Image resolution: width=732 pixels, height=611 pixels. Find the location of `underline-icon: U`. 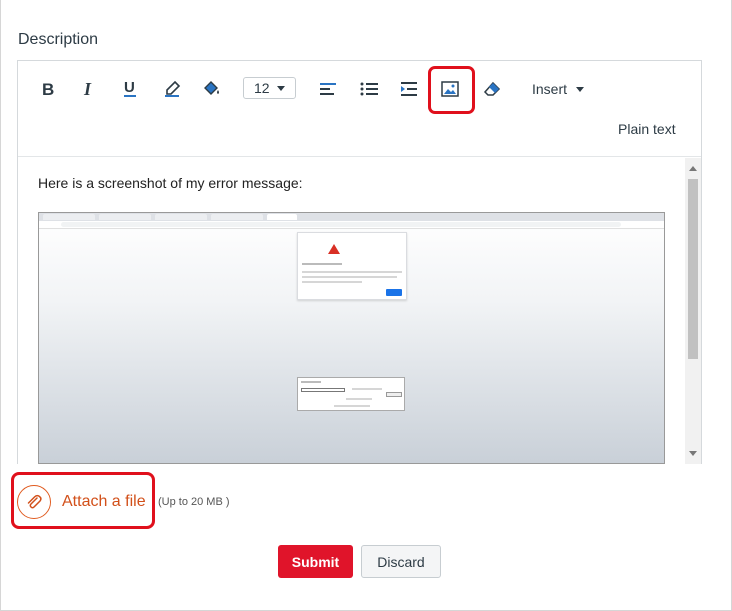

underline-icon: U is located at coordinates (130, 88).